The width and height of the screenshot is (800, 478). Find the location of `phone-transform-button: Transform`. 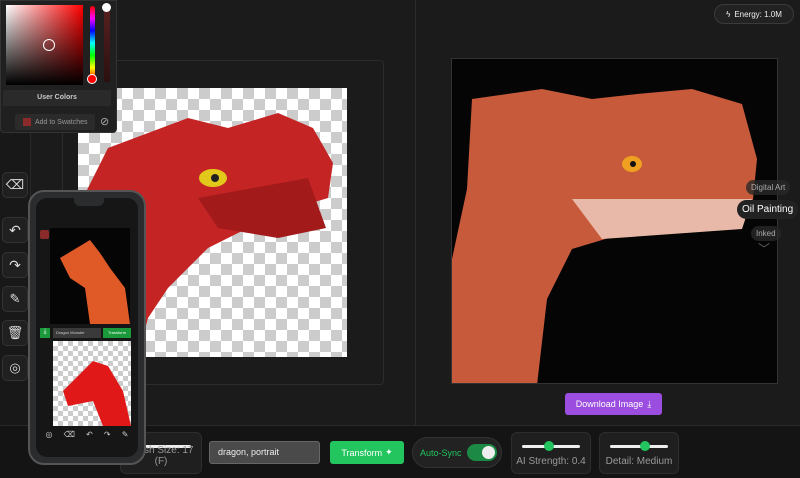

phone-transform-button: Transform is located at coordinates (117, 333).